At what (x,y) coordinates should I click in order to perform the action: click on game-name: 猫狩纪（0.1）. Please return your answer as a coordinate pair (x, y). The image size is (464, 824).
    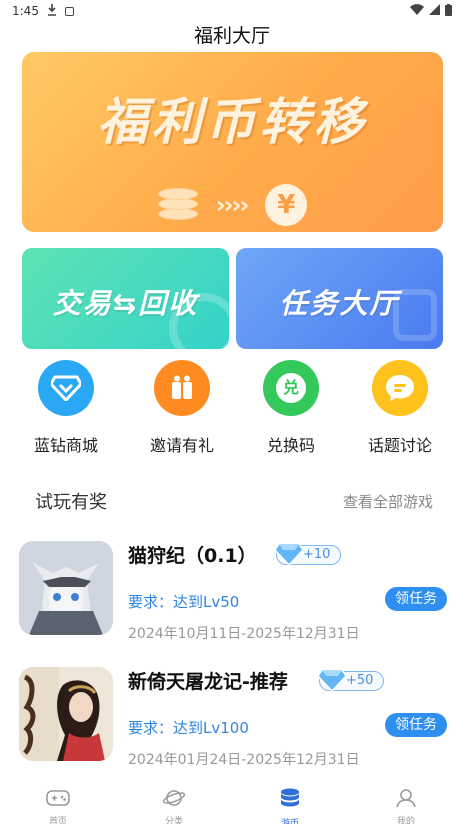
    Looking at the image, I should click on (192, 556).